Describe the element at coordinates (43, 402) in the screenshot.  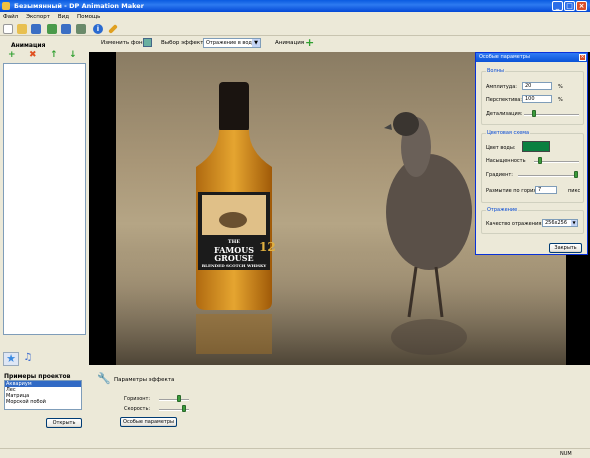
I see `list-item: Морской побой` at that location.